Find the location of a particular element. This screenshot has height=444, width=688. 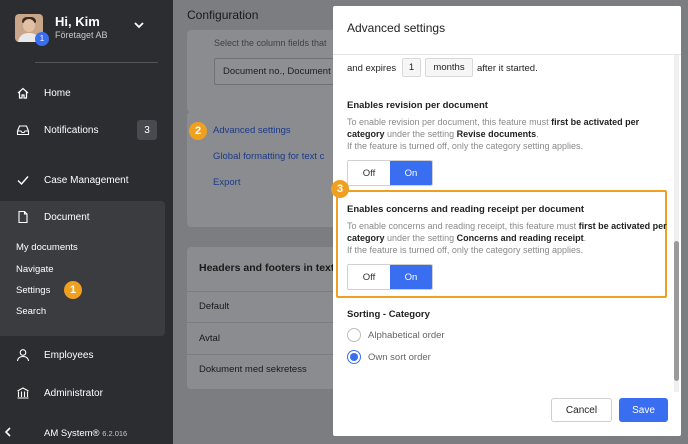

header-row: Avtal is located at coordinates (209, 338).